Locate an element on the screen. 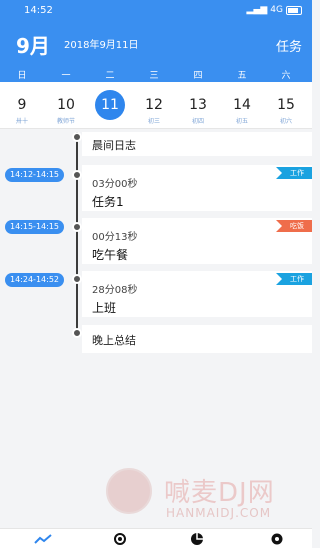  network-label: 4G is located at coordinates (276, 10).